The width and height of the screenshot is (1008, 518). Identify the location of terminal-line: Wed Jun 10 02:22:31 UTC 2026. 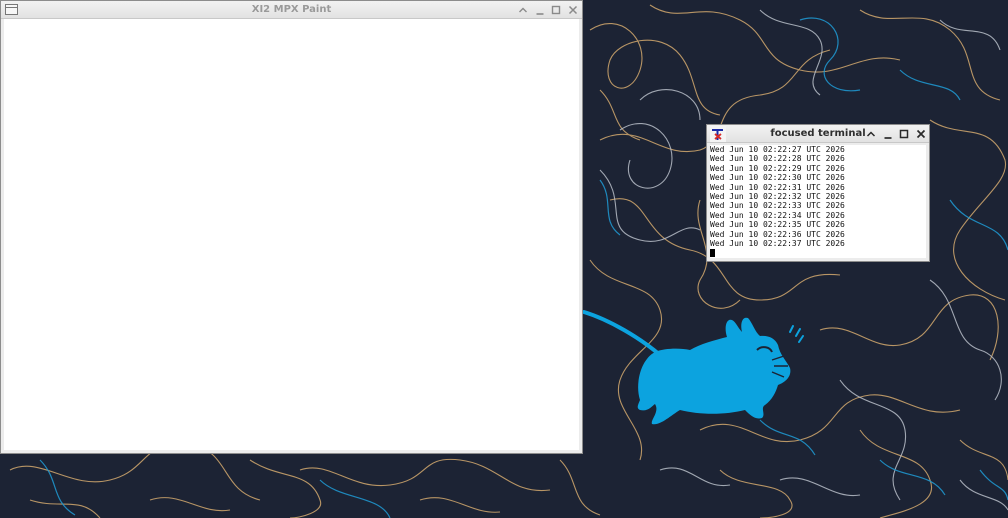
(777, 187).